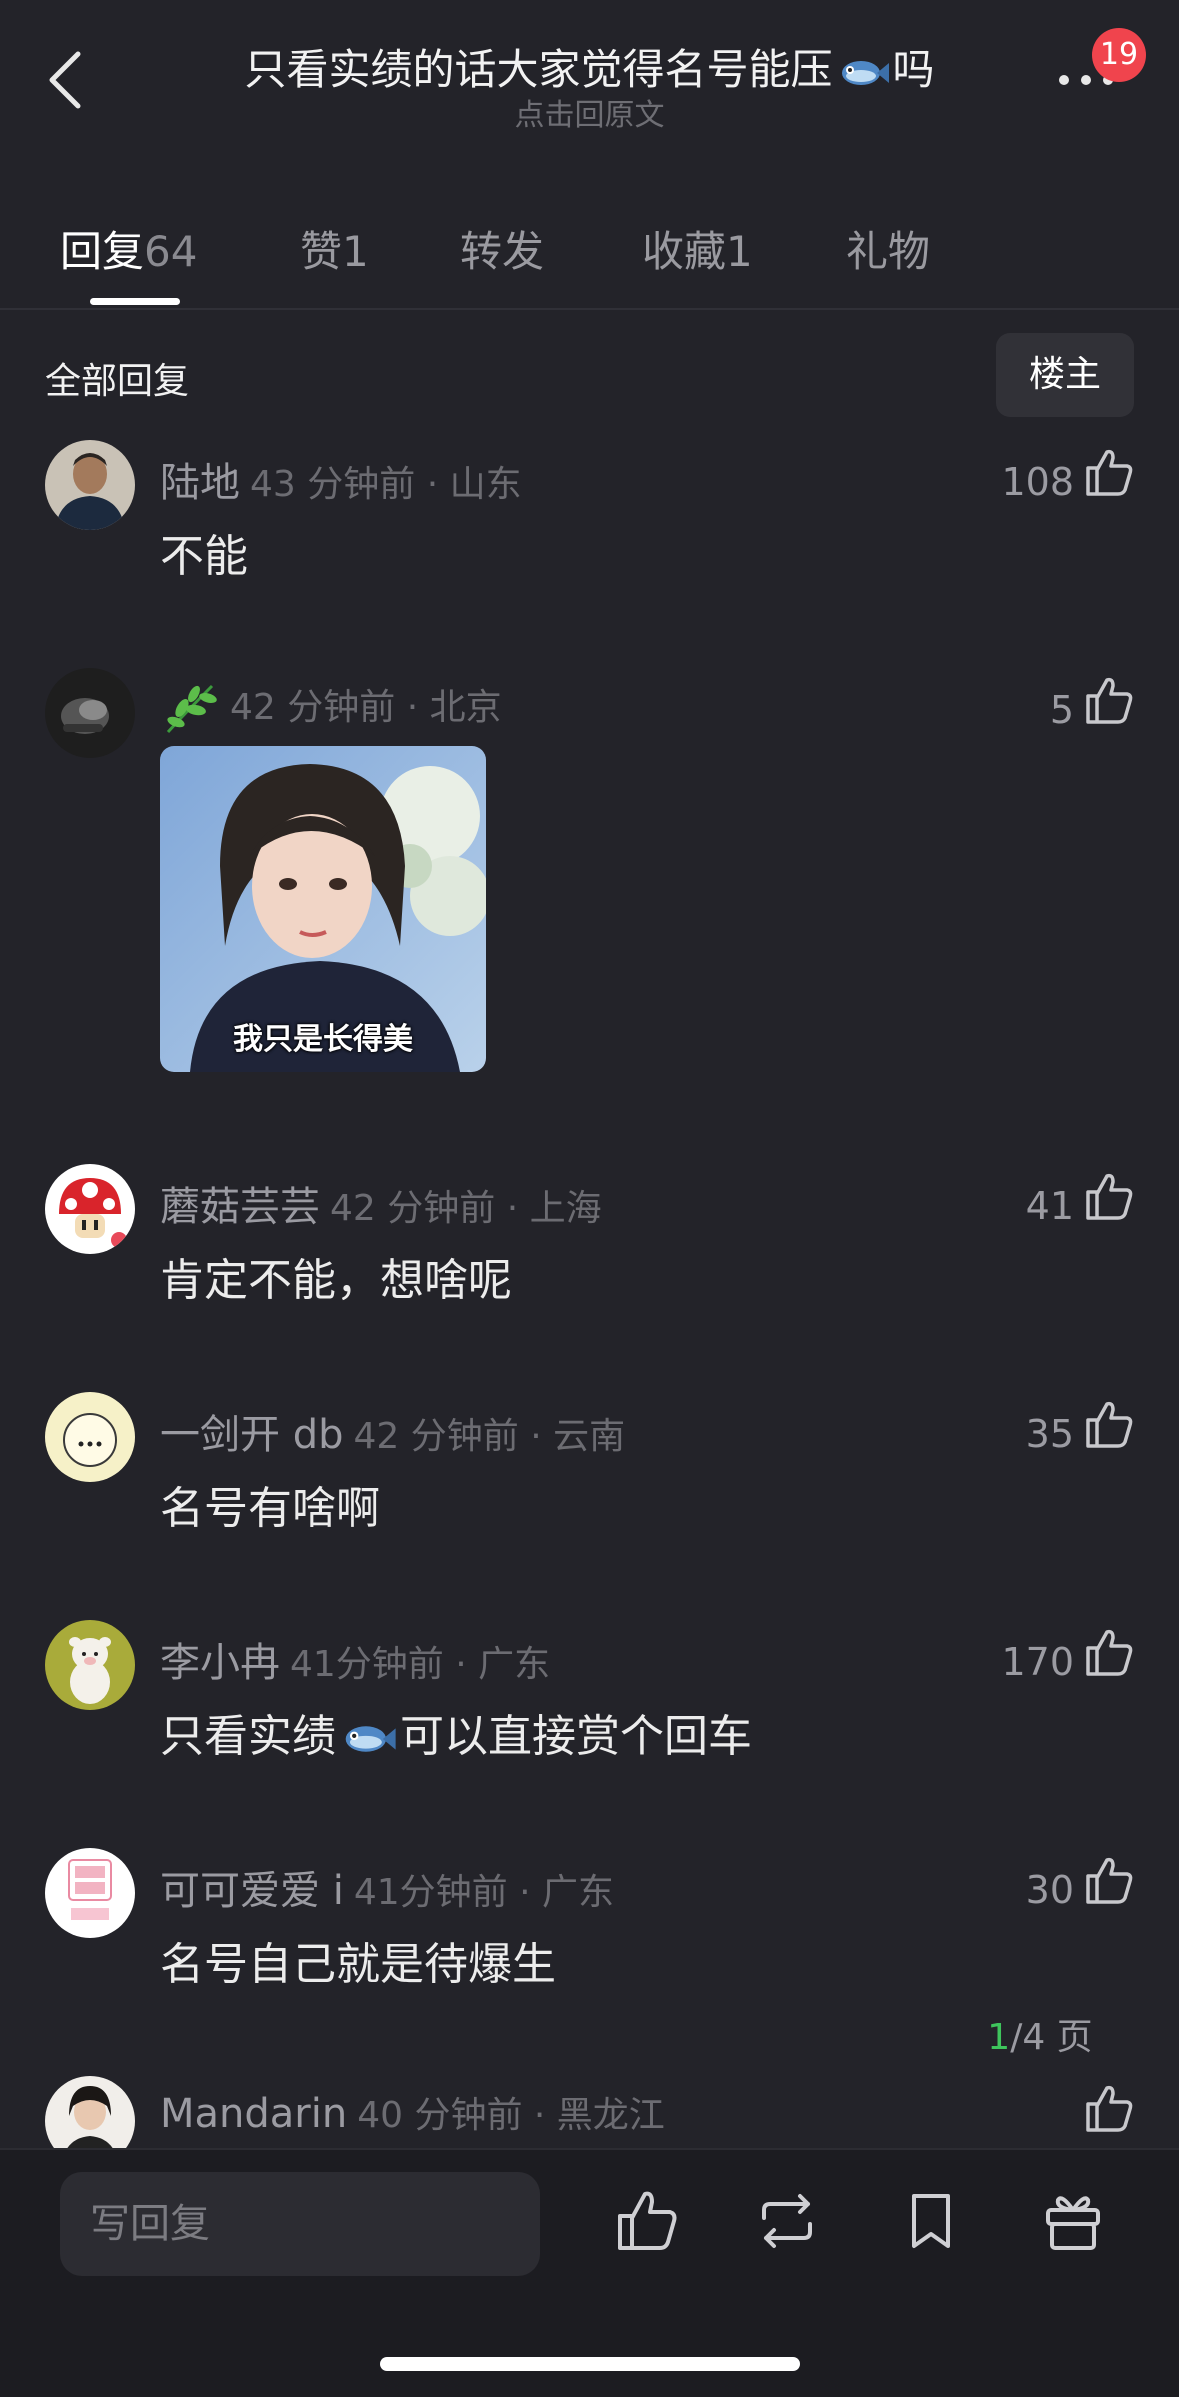  Describe the element at coordinates (1049, 1434) in the screenshot. I see `like-count: 35` at that location.